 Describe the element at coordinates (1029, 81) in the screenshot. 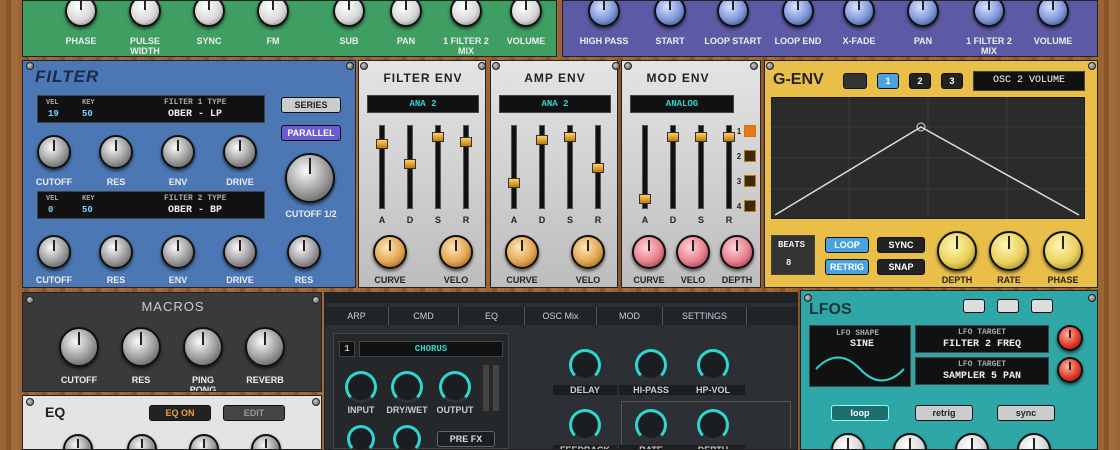

I see `genv-target-display: OSC 2 VOLUME` at that location.